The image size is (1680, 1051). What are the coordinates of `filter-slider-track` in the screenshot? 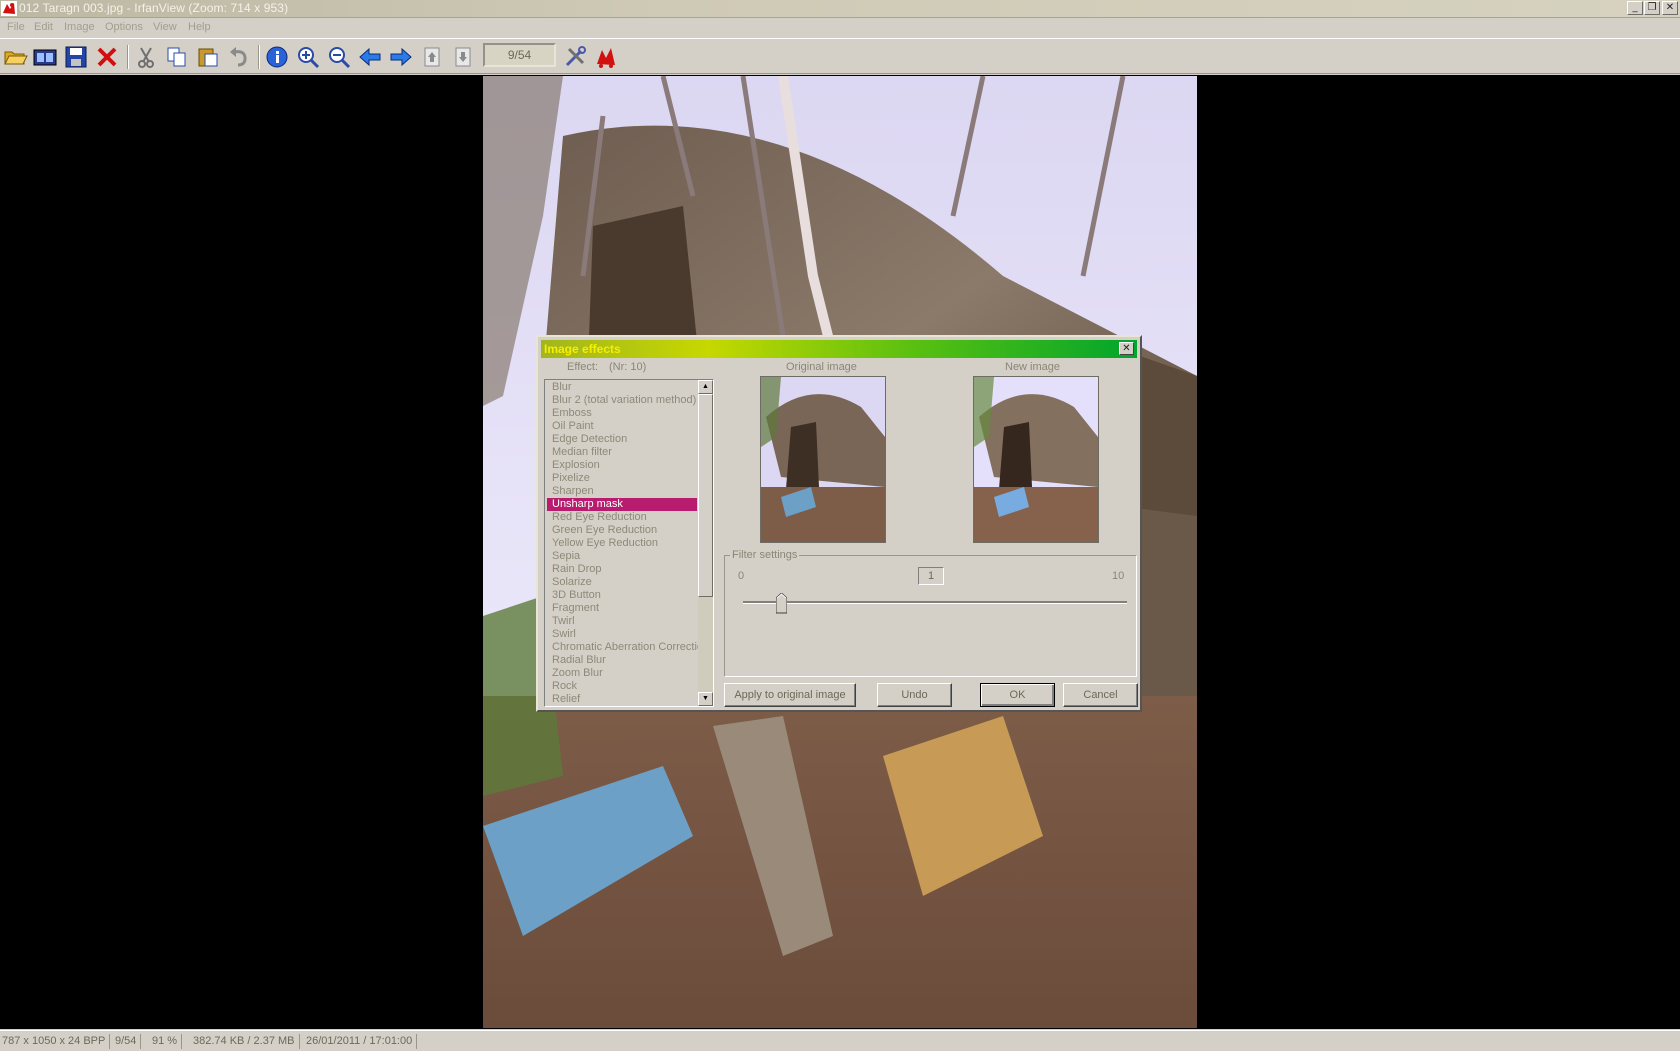 It's located at (935, 602).